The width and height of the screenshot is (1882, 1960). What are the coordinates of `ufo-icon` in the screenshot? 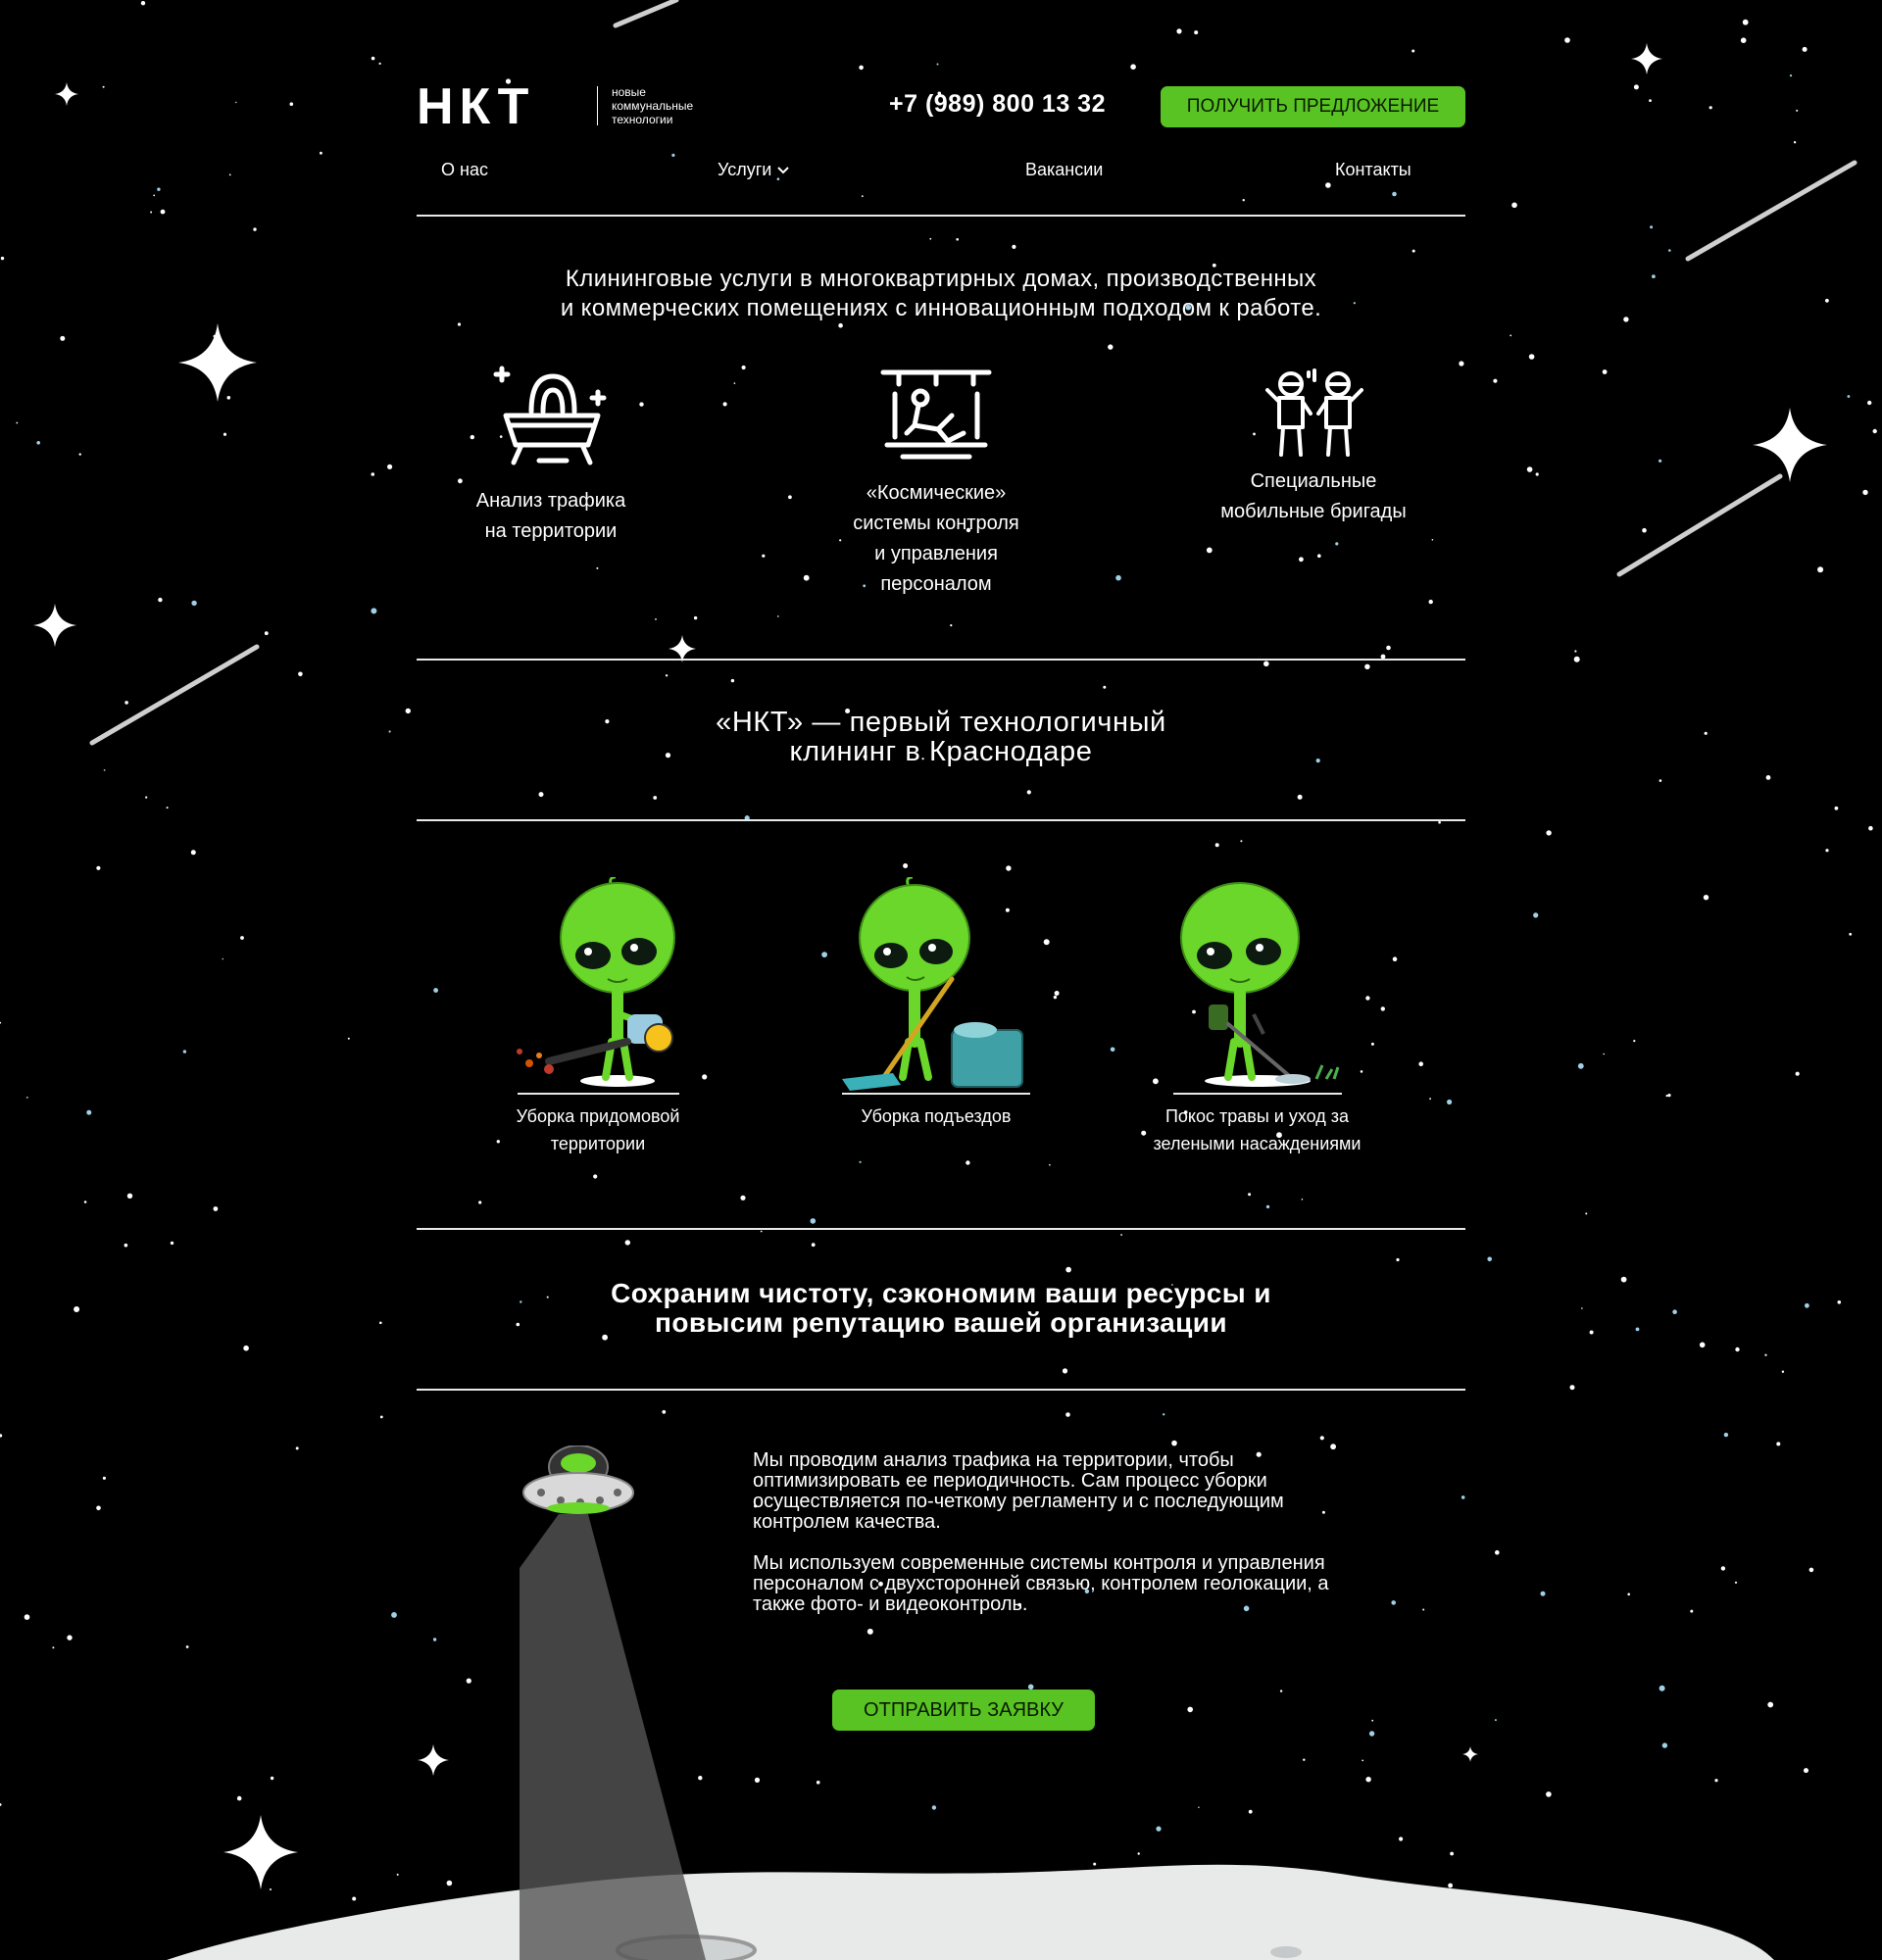 It's located at (550, 416).